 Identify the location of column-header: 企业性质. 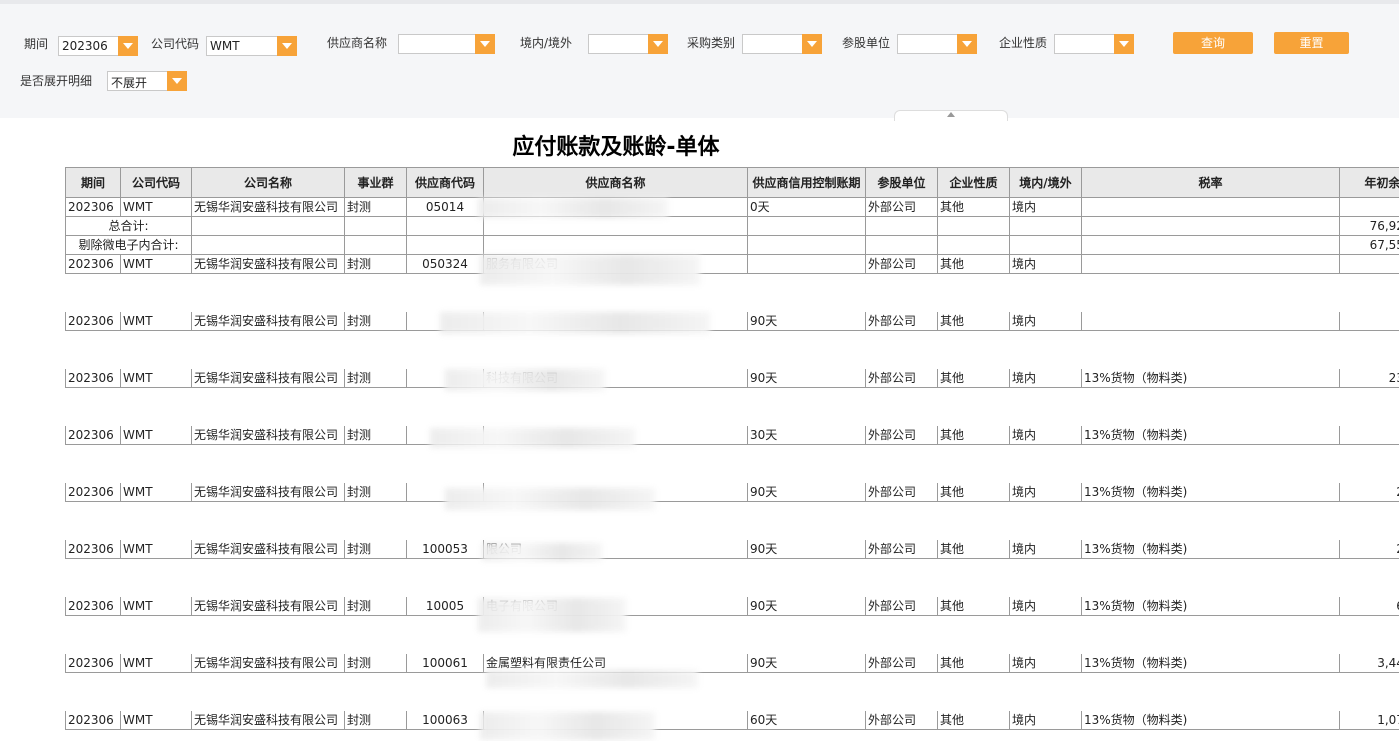
(973, 182).